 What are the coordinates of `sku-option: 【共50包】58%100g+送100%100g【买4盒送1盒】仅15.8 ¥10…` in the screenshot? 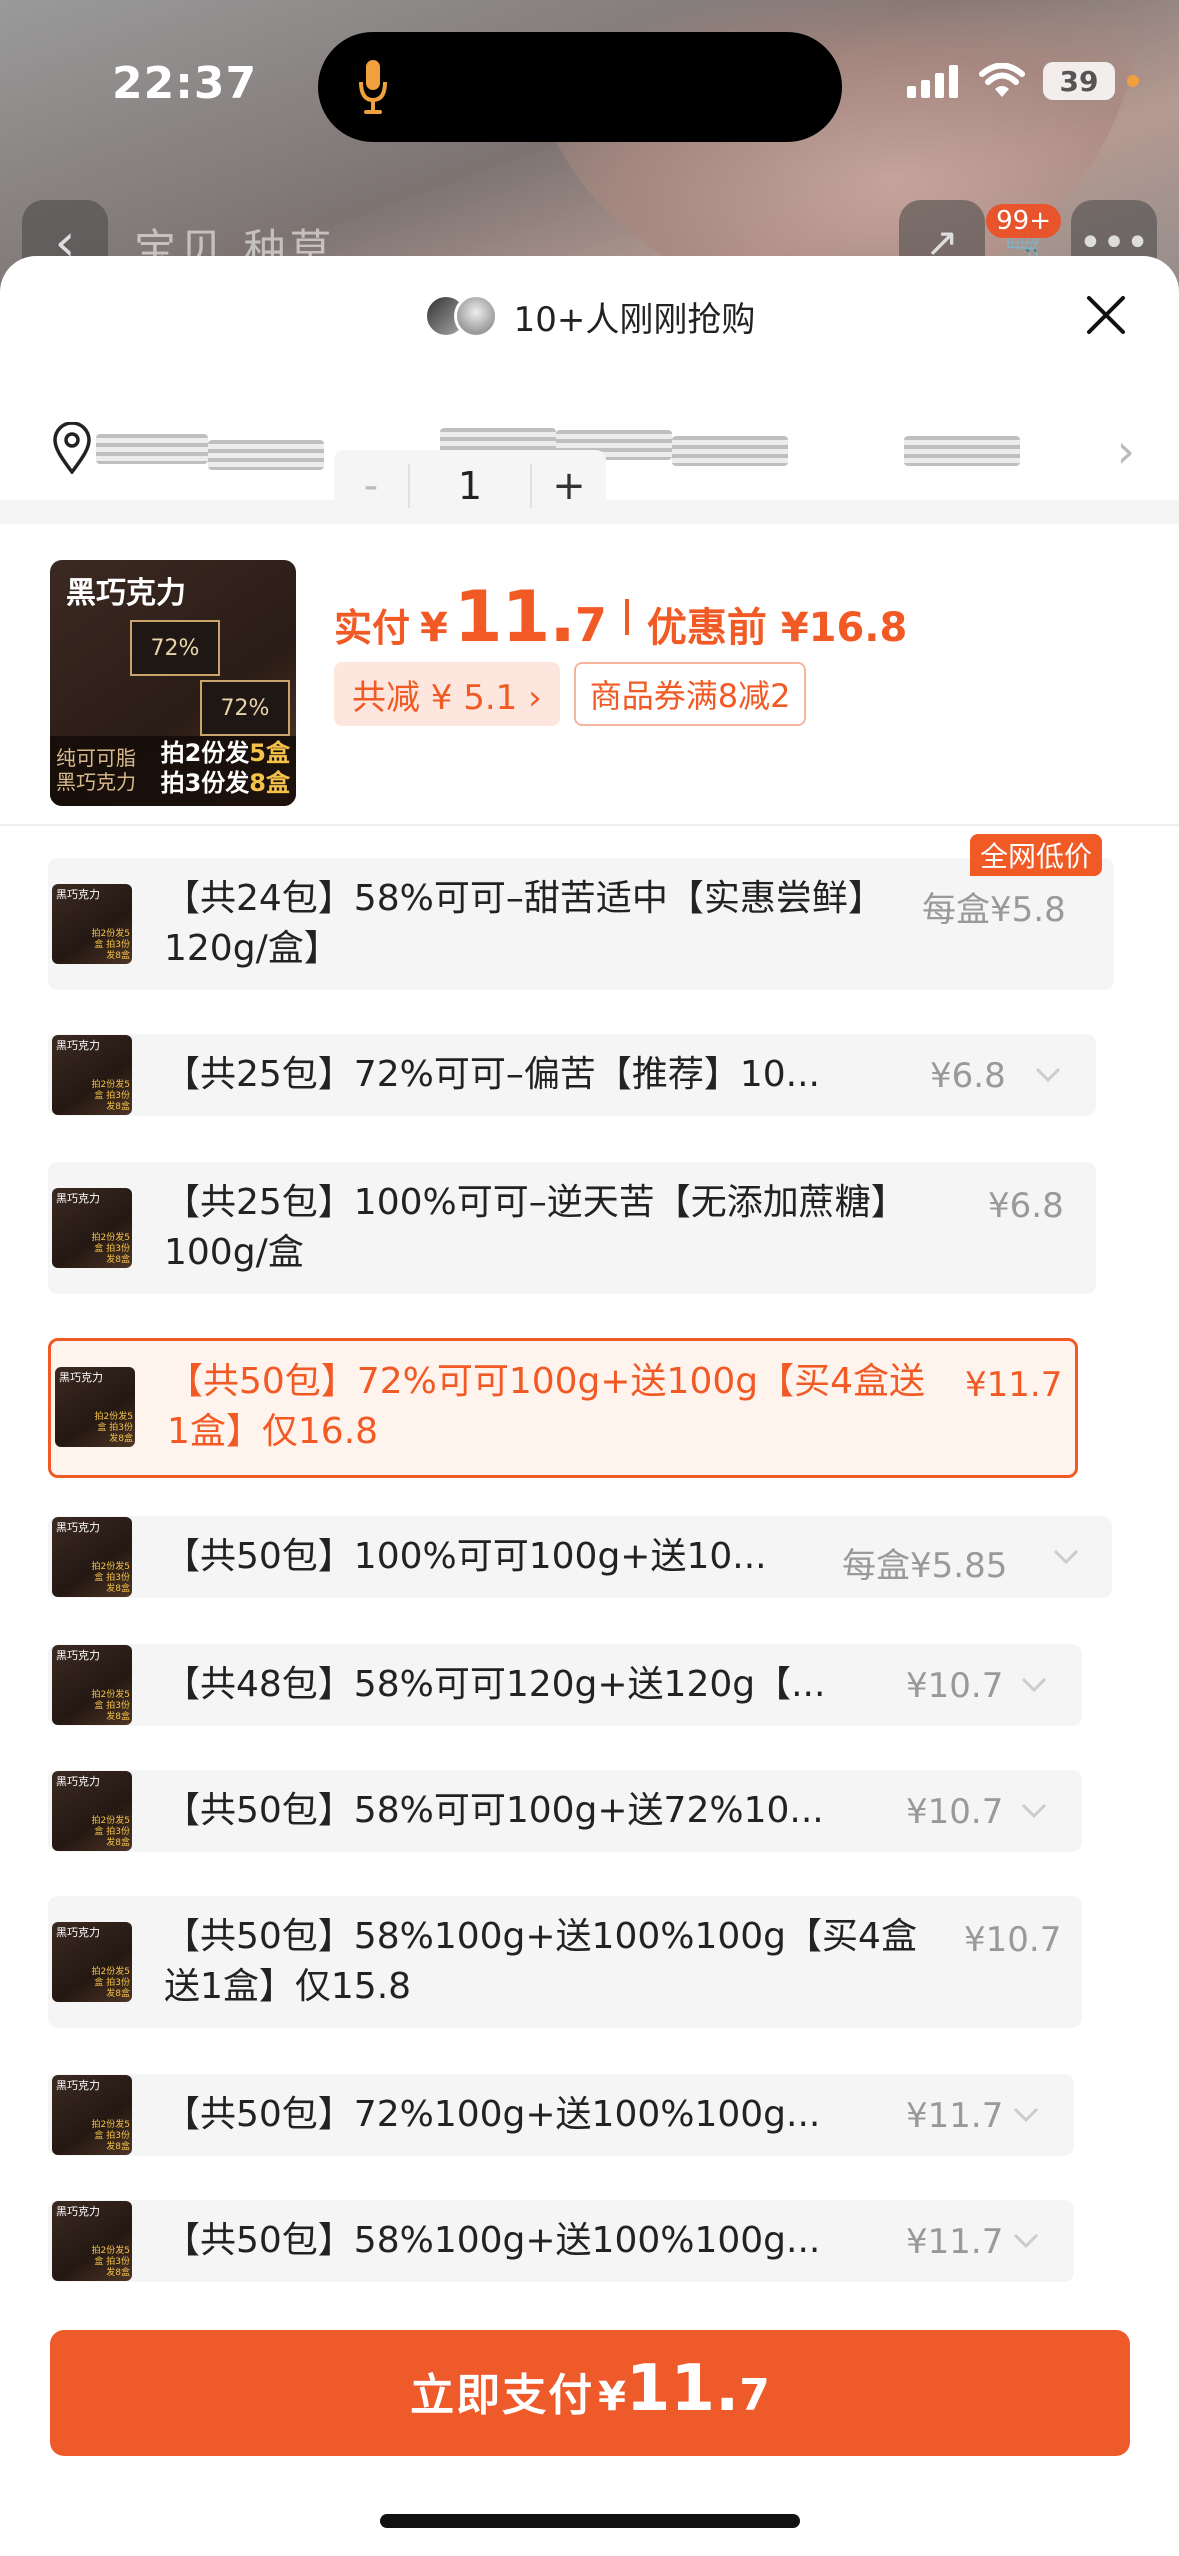 It's located at (565, 1962).